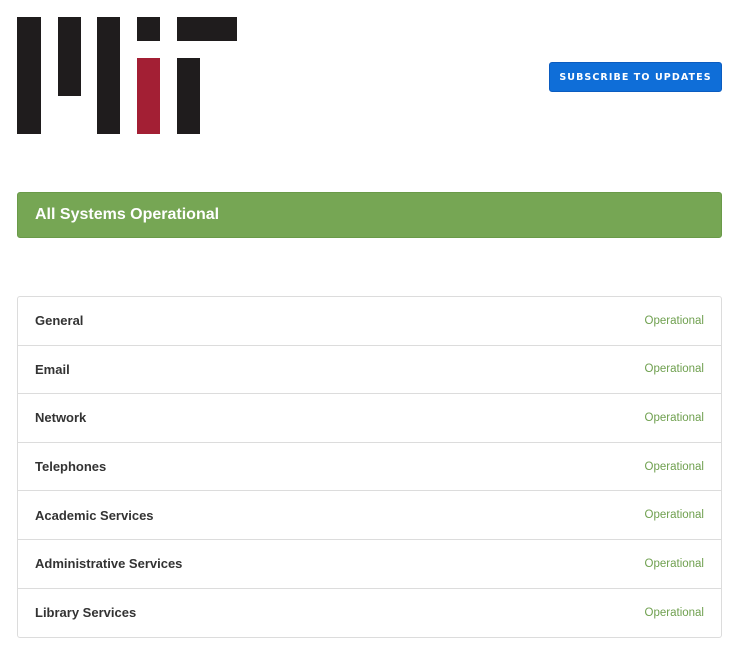  I want to click on component-row-academic-services: Academic Services Operational, so click(369, 515).